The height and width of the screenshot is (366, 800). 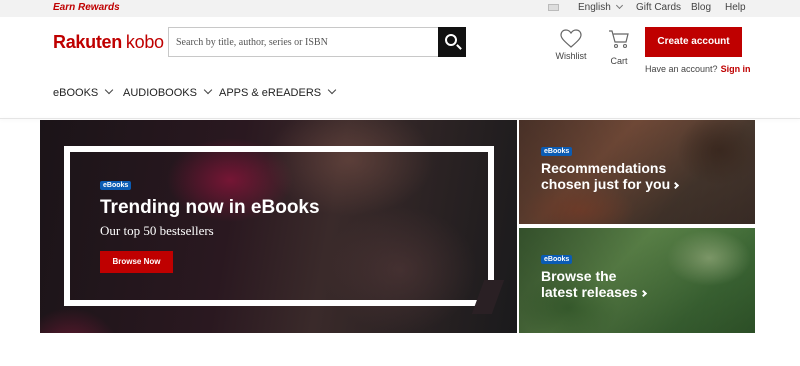 What do you see at coordinates (604, 168) in the screenshot?
I see `tile-title-line1: Recommendations` at bounding box center [604, 168].